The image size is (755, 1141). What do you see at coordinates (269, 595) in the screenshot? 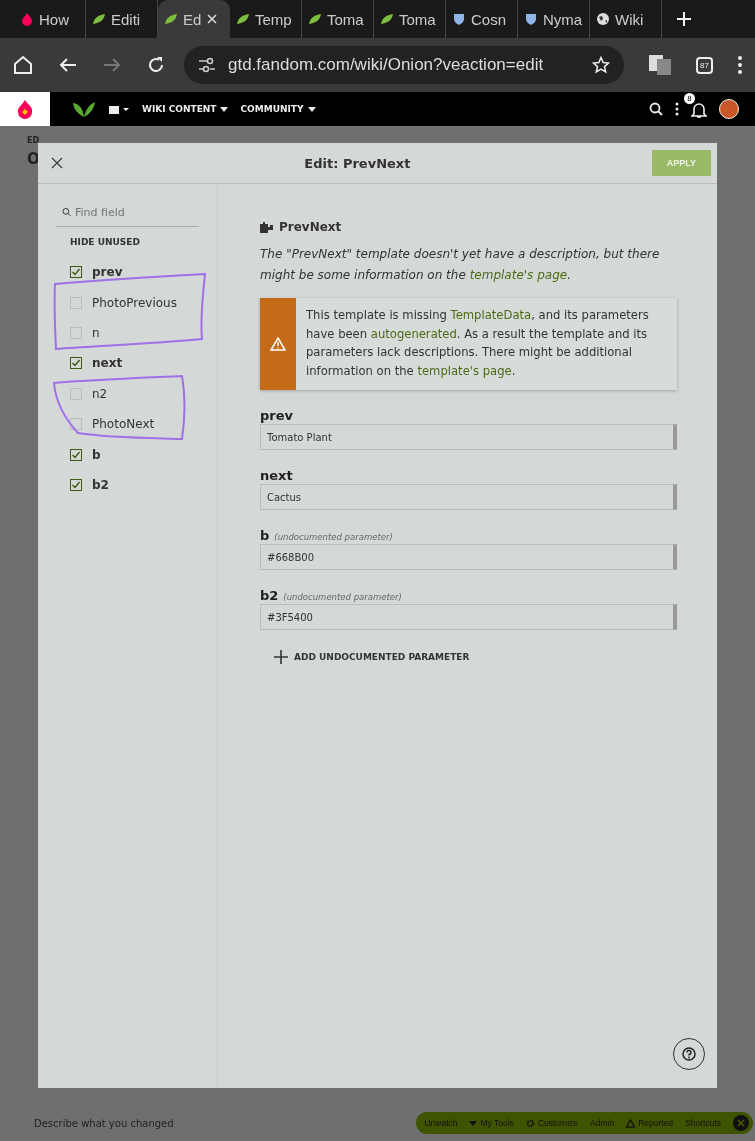
I see `parameter-name: b2` at bounding box center [269, 595].